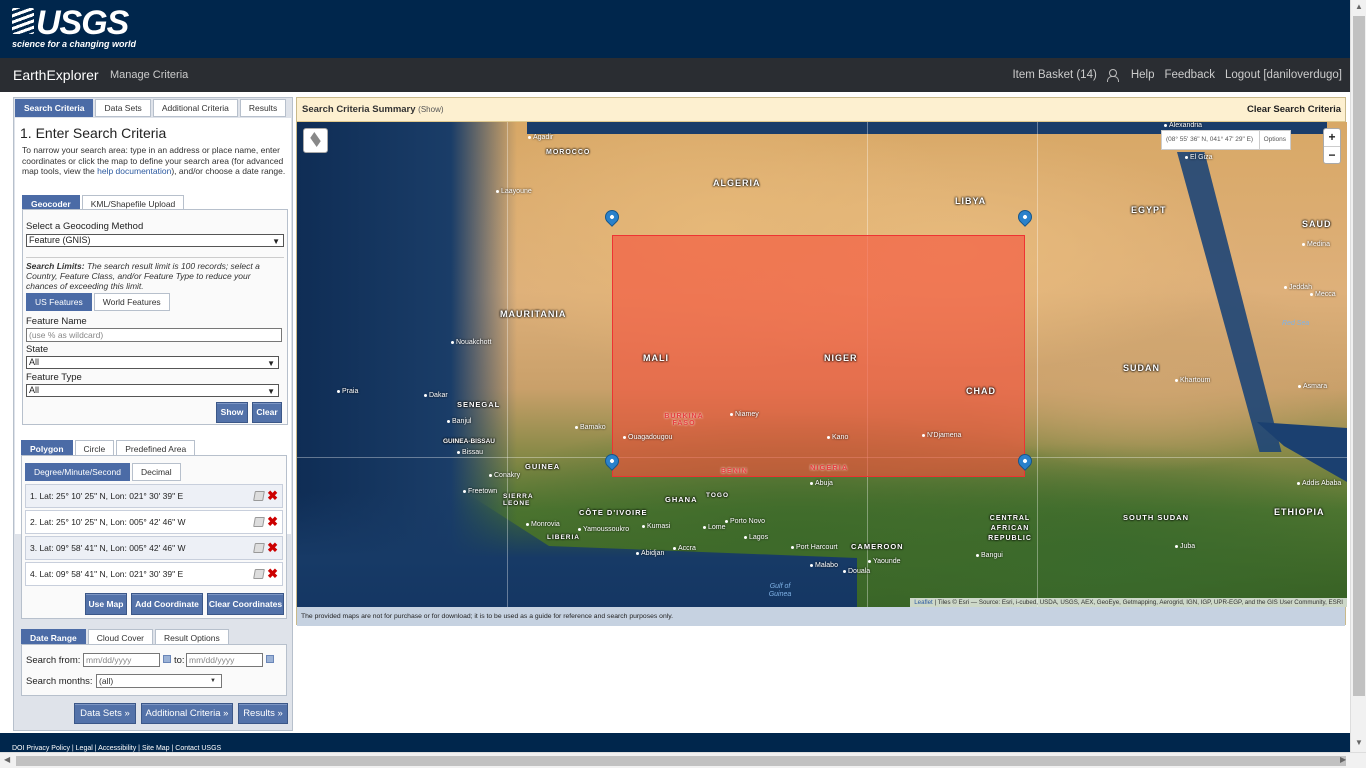 The width and height of the screenshot is (1366, 768). I want to click on use-map-button: Use Map, so click(106, 604).